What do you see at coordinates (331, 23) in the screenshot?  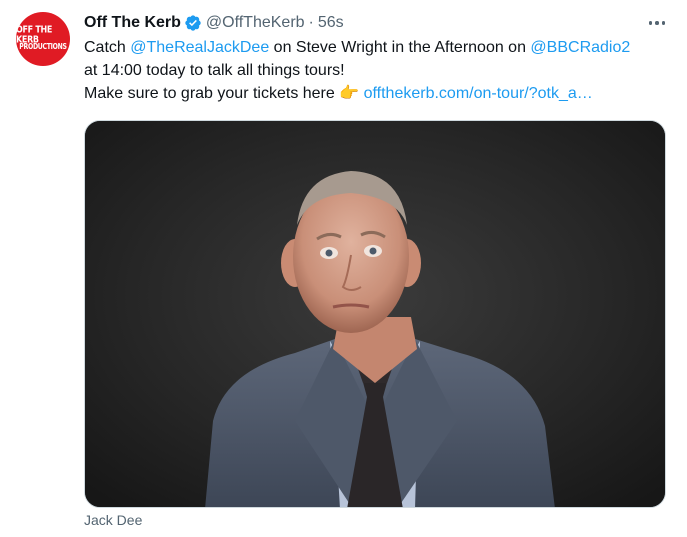 I see `timestamp: 56s` at bounding box center [331, 23].